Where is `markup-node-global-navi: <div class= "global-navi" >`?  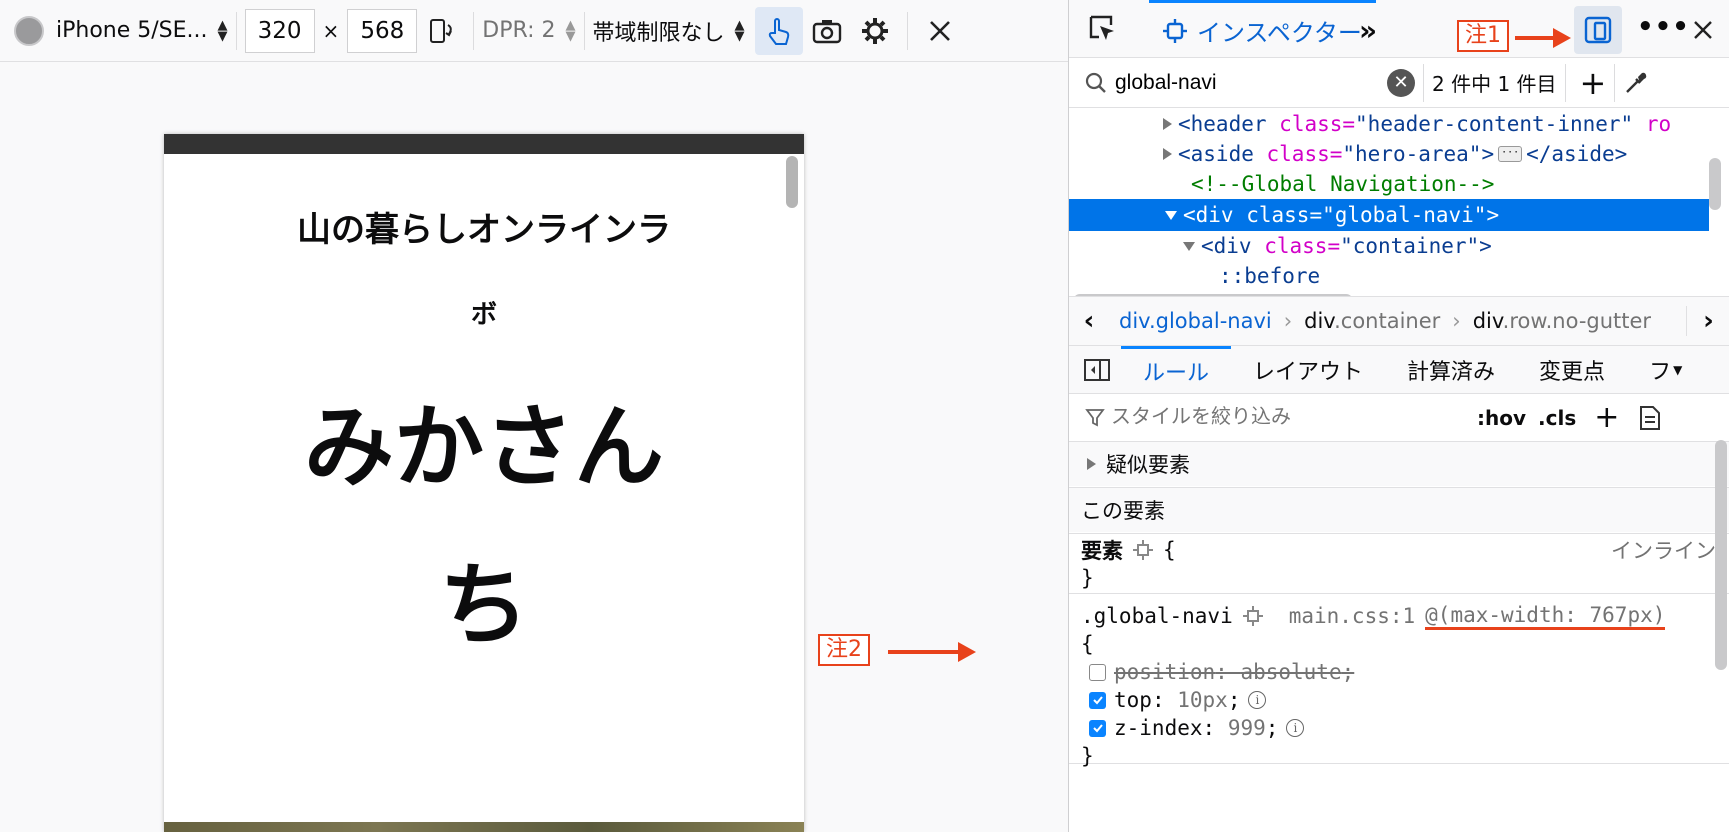 markup-node-global-navi: <div class= "global-navi" > is located at coordinates (1389, 215).